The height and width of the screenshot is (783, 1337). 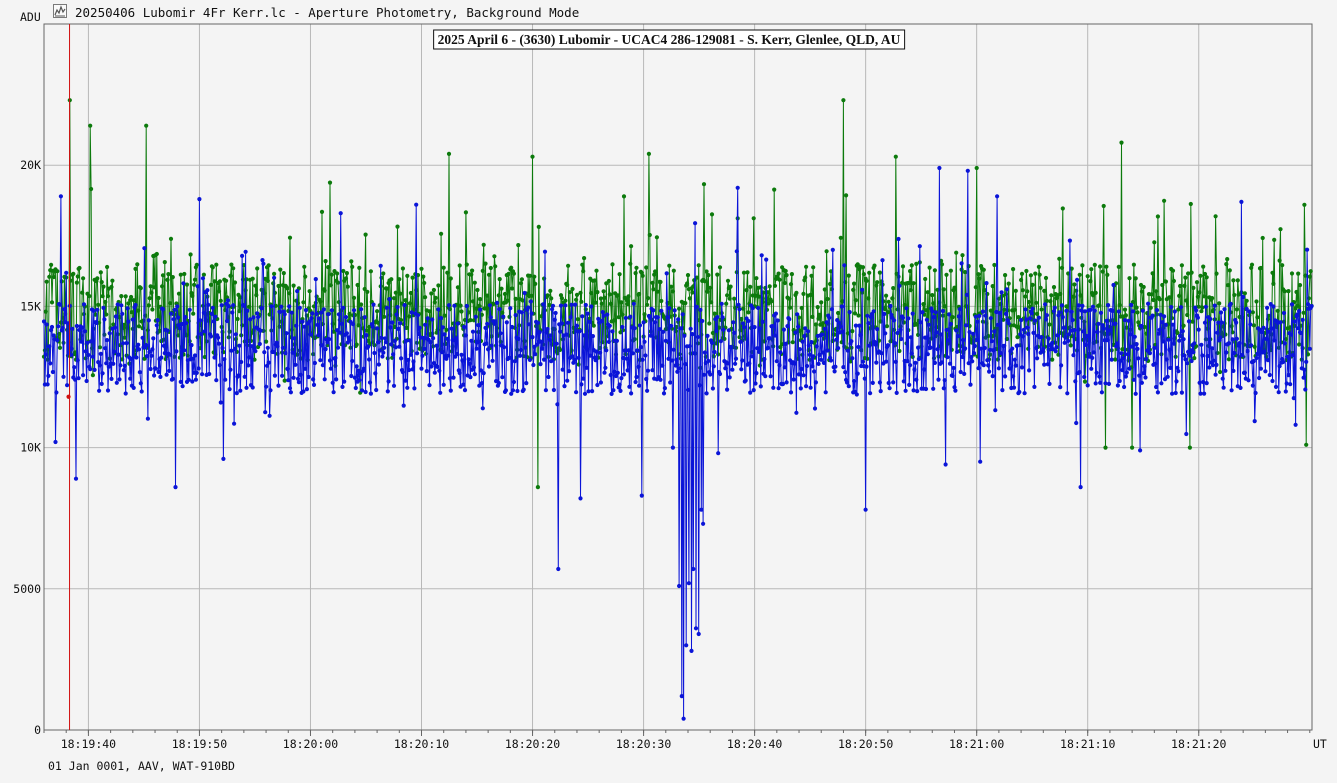 What do you see at coordinates (754, 744) in the screenshot?
I see `x-tick-label: 18:20:40` at bounding box center [754, 744].